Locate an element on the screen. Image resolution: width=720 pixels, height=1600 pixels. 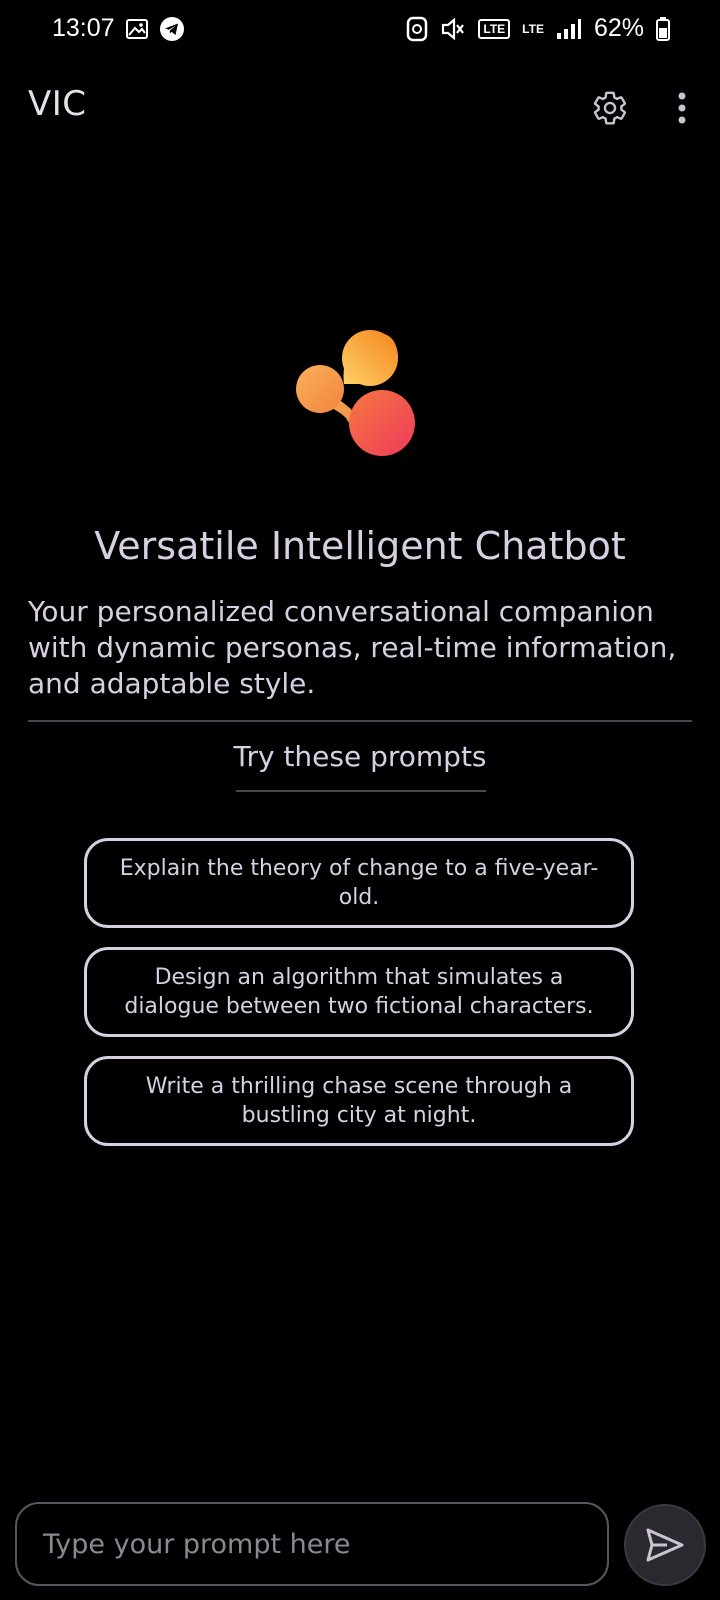
prompts-heading: Try these prompts is located at coordinates (360, 756).